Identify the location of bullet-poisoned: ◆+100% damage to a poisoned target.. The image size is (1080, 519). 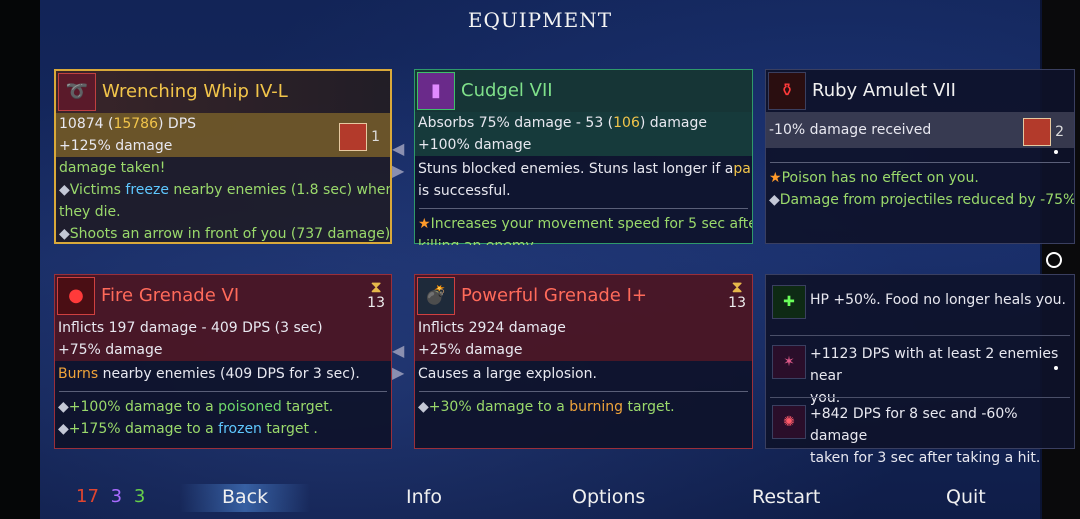
(196, 407).